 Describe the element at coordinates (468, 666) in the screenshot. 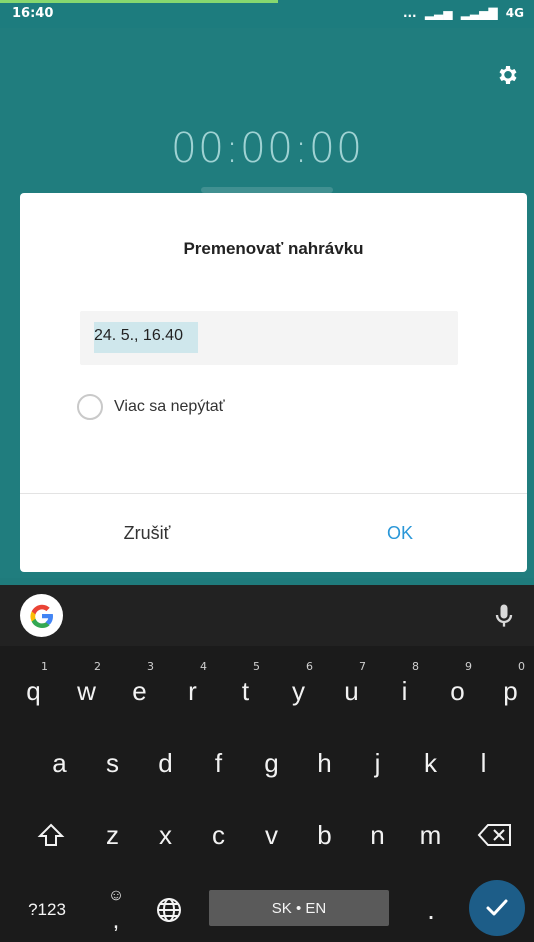

I see `key-hint: 9` at that location.